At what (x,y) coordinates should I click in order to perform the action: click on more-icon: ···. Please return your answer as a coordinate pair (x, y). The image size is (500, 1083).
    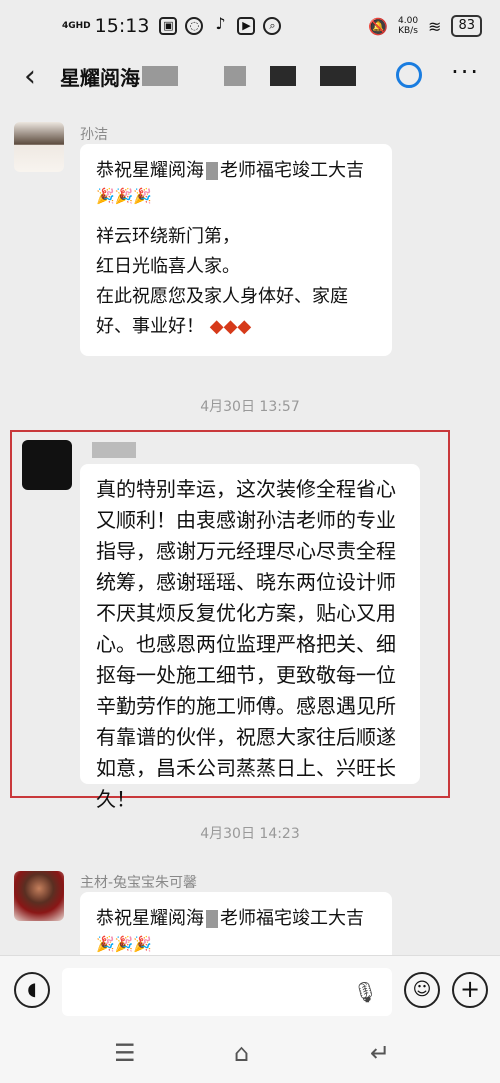
    Looking at the image, I should click on (465, 72).